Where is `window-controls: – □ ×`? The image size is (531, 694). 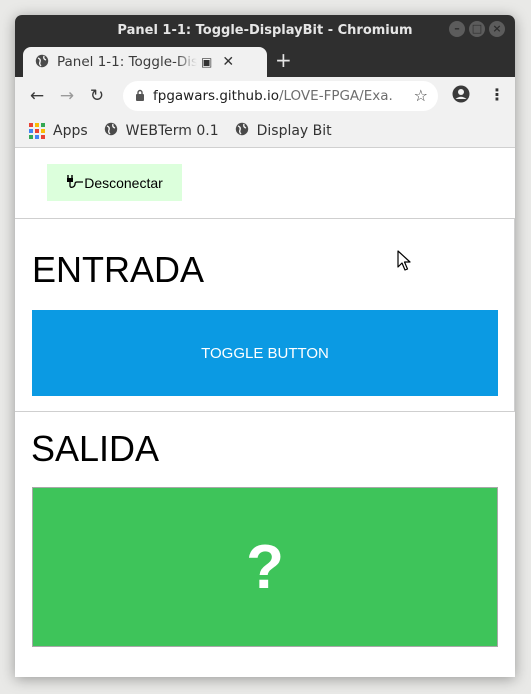
window-controls: – □ × is located at coordinates (477, 29).